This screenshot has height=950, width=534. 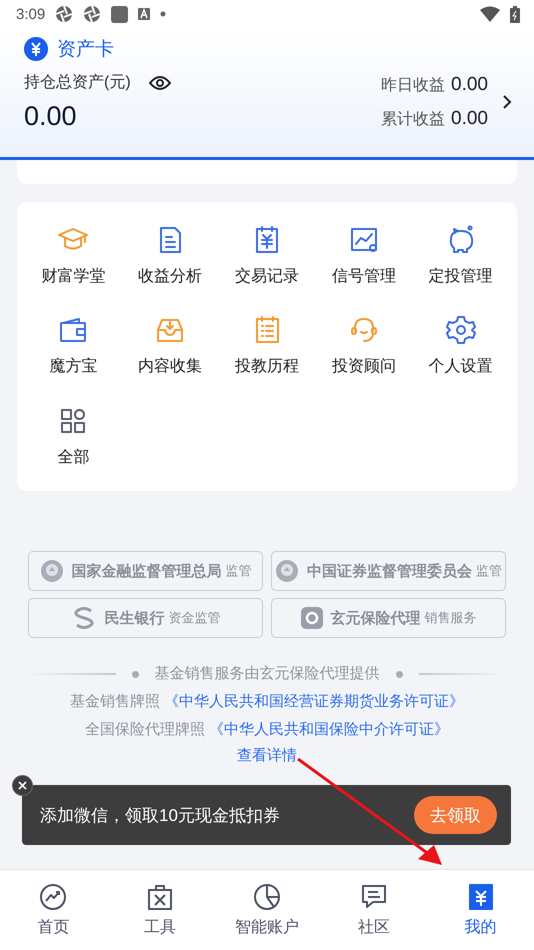 I want to click on shortcut-item: 内容收集, so click(x=170, y=350).